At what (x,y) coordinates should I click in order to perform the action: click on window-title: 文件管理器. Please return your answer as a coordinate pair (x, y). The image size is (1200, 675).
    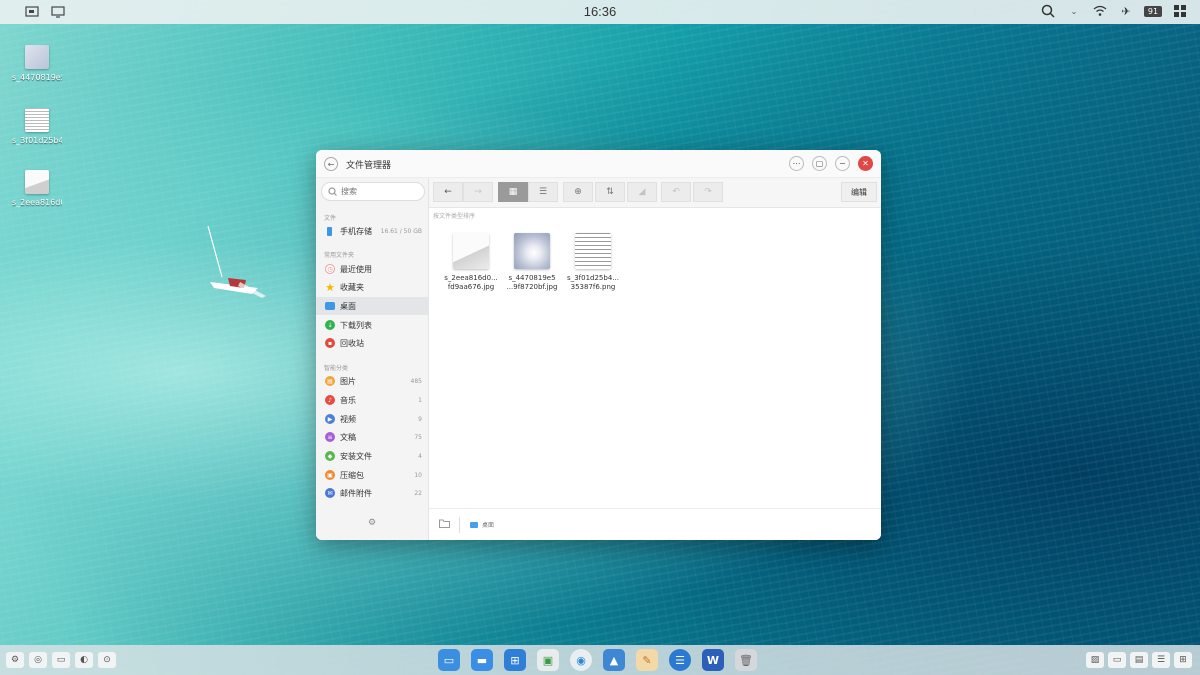
    Looking at the image, I should click on (369, 166).